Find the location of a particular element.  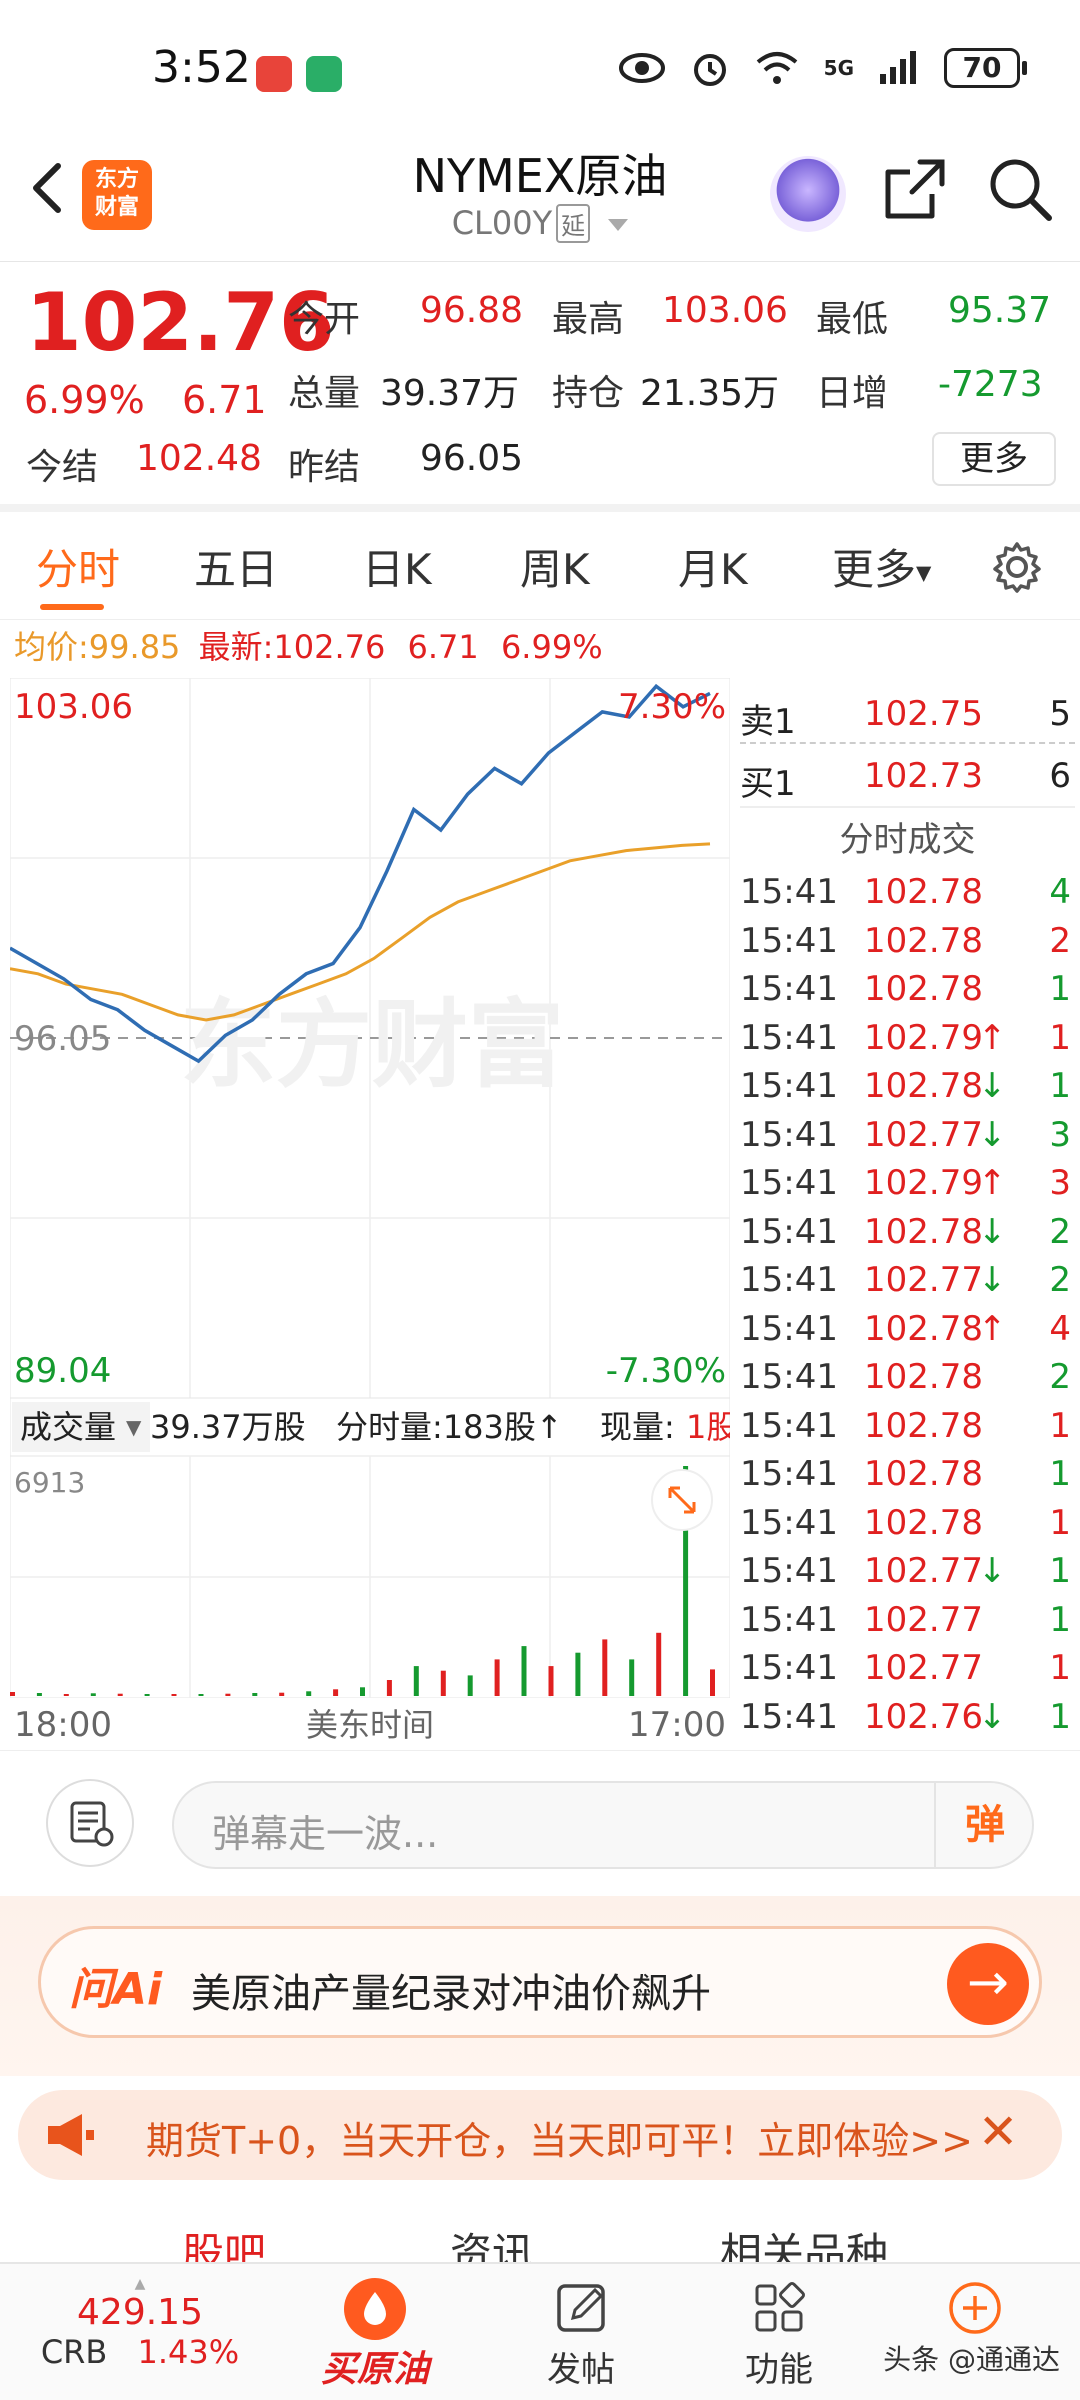

settle-value: 102.48 is located at coordinates (199, 458).